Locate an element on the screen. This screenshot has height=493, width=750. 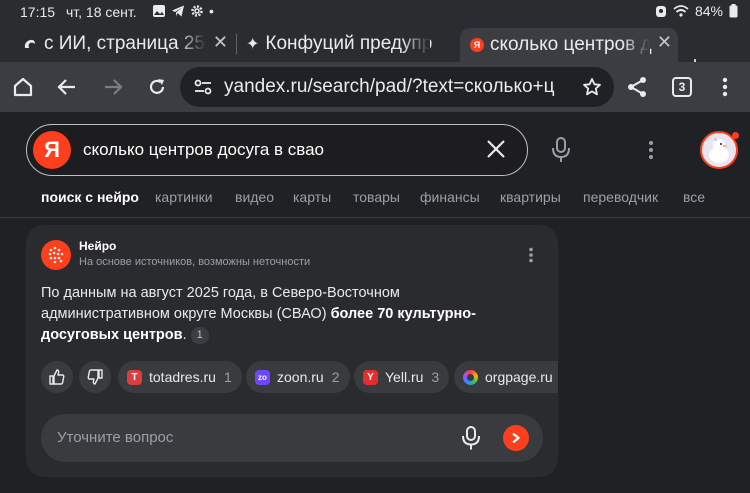
status-right: 84% is located at coordinates (696, 11).